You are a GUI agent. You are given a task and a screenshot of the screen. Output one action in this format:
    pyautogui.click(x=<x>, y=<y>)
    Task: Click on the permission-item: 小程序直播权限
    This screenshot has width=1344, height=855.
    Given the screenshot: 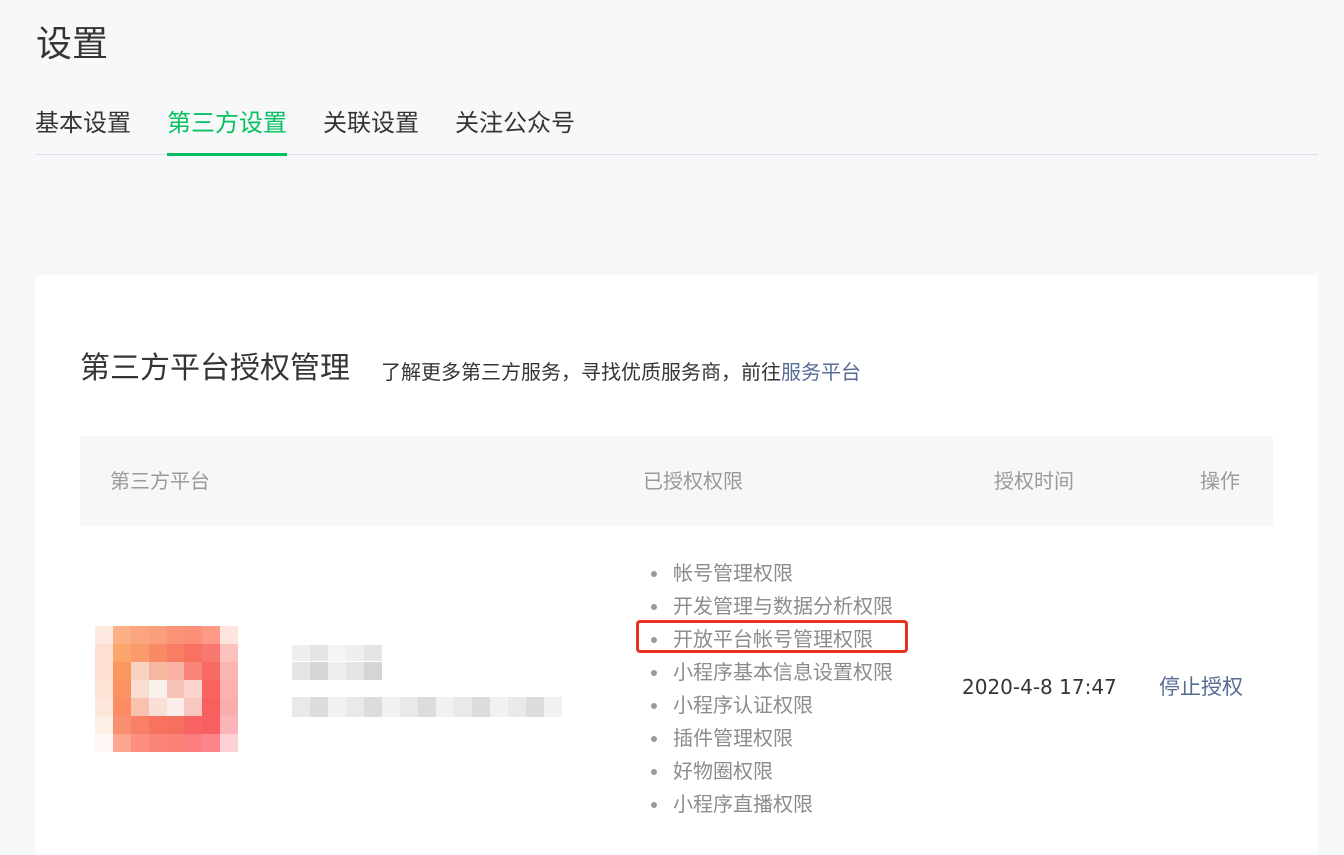 What is the action you would take?
    pyautogui.click(x=771, y=804)
    